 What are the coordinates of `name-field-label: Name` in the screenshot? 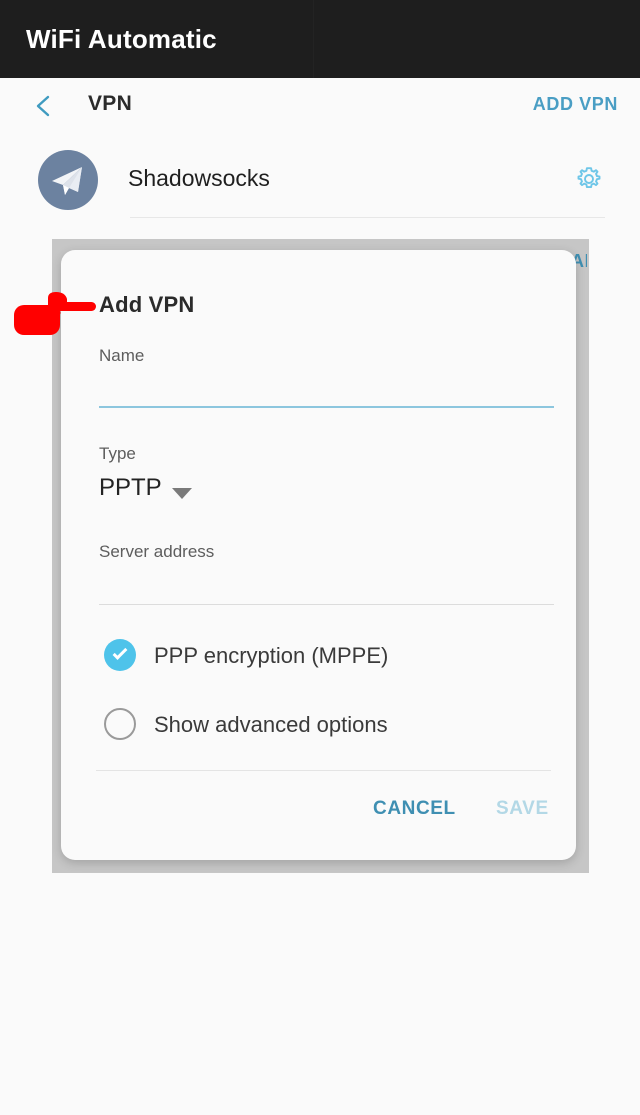 It's located at (122, 355).